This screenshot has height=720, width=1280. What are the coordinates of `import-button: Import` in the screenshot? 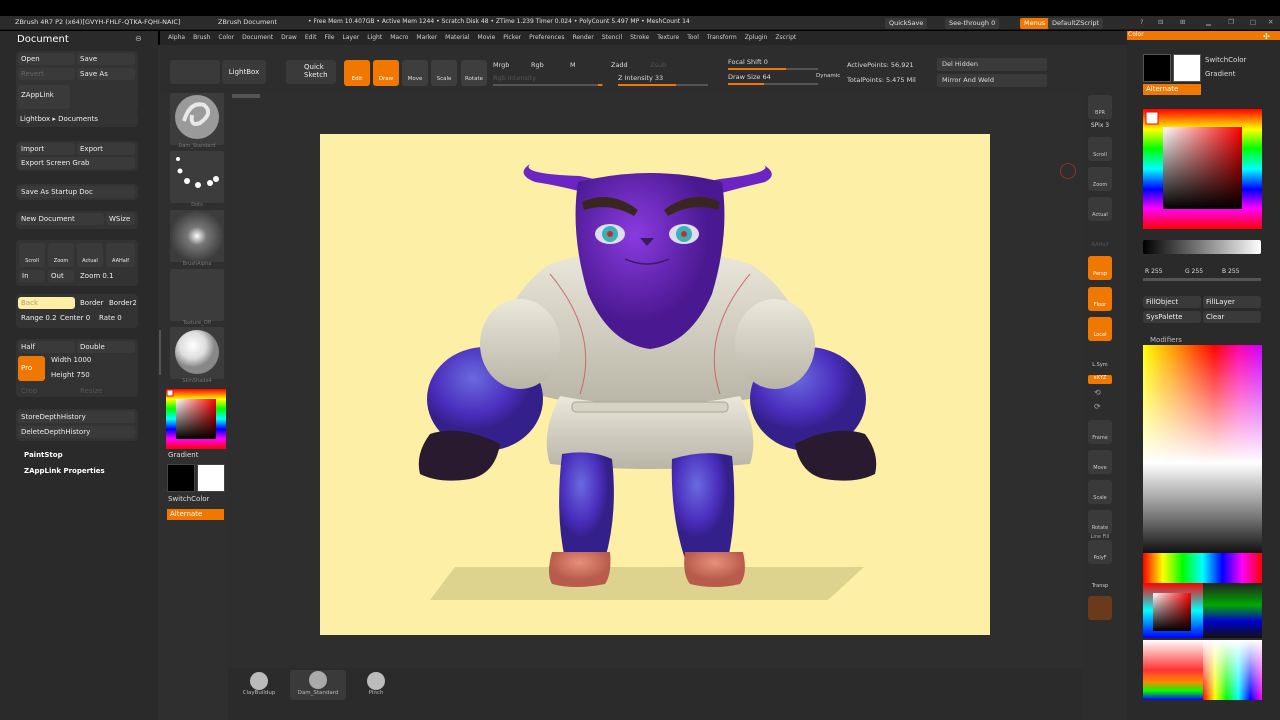 It's located at (46, 149).